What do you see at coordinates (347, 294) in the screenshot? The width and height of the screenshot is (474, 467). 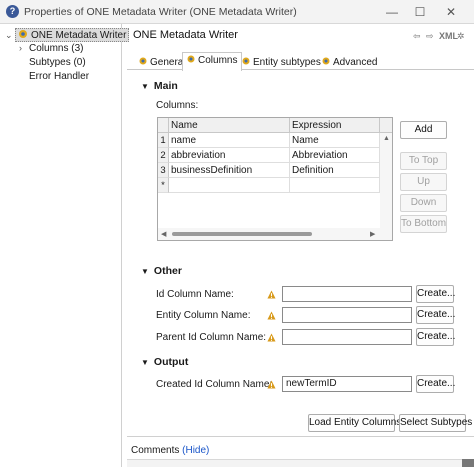 I see `id-column-name-input` at bounding box center [347, 294].